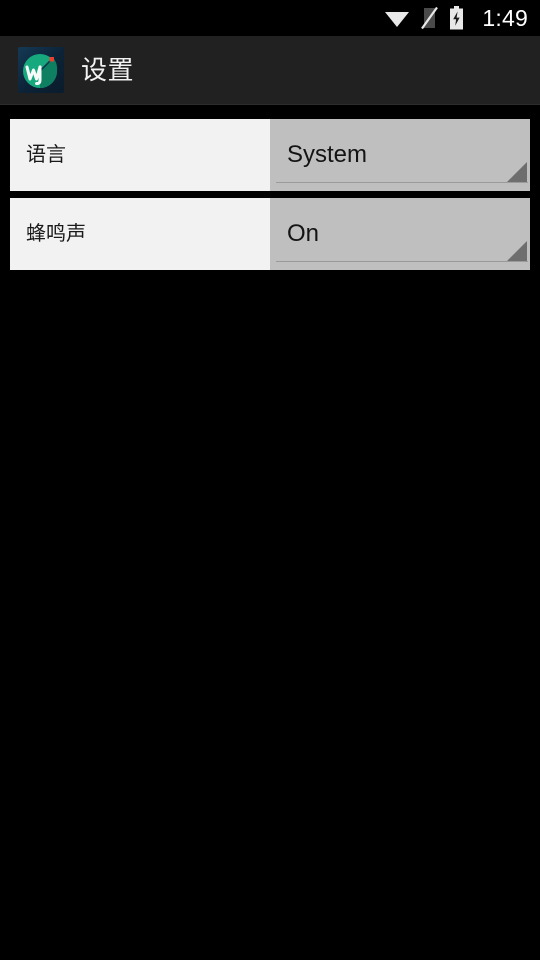  I want to click on language-spinner: System, so click(400, 155).